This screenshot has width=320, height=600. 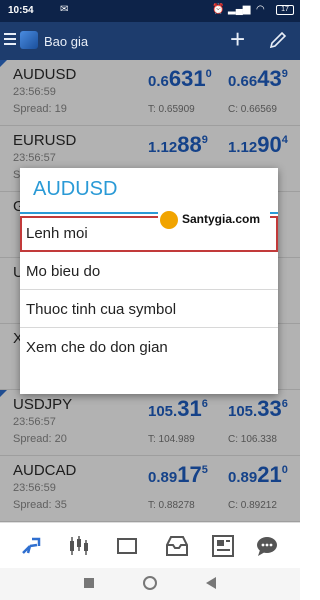 What do you see at coordinates (285, 10) in the screenshot?
I see `battery-icon: 17` at bounding box center [285, 10].